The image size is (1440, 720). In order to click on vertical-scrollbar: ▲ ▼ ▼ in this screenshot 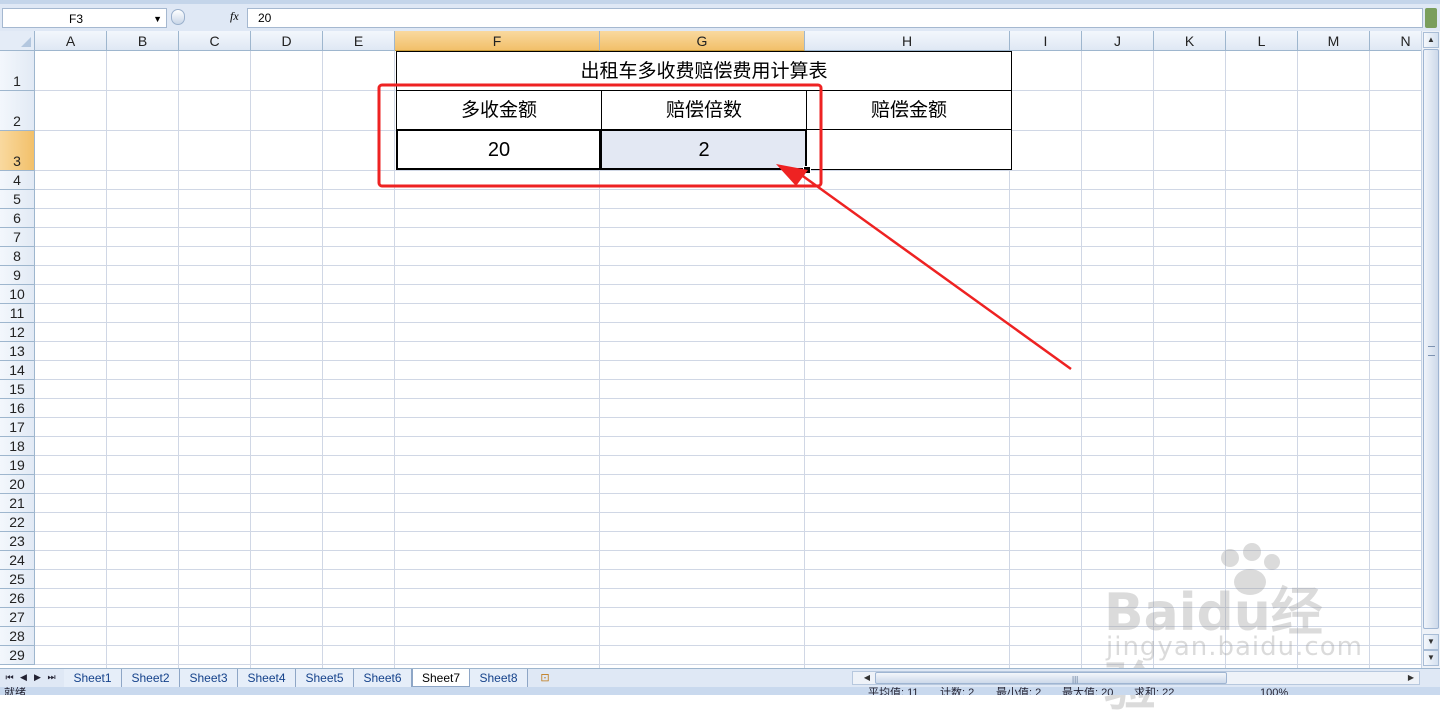, I will do `click(1430, 349)`.